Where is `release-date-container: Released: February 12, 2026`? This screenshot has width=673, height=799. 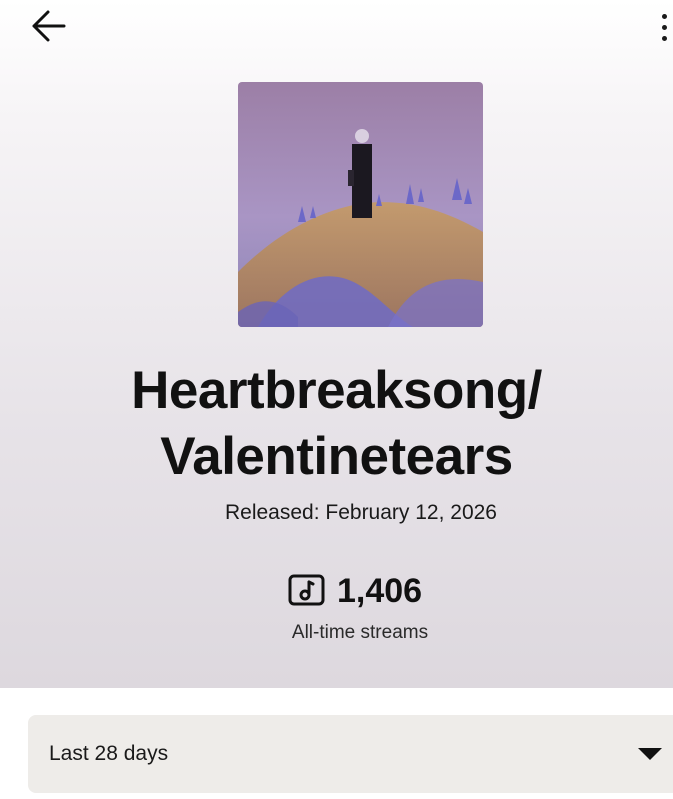 release-date-container: Released: February 12, 2026 is located at coordinates (336, 513).